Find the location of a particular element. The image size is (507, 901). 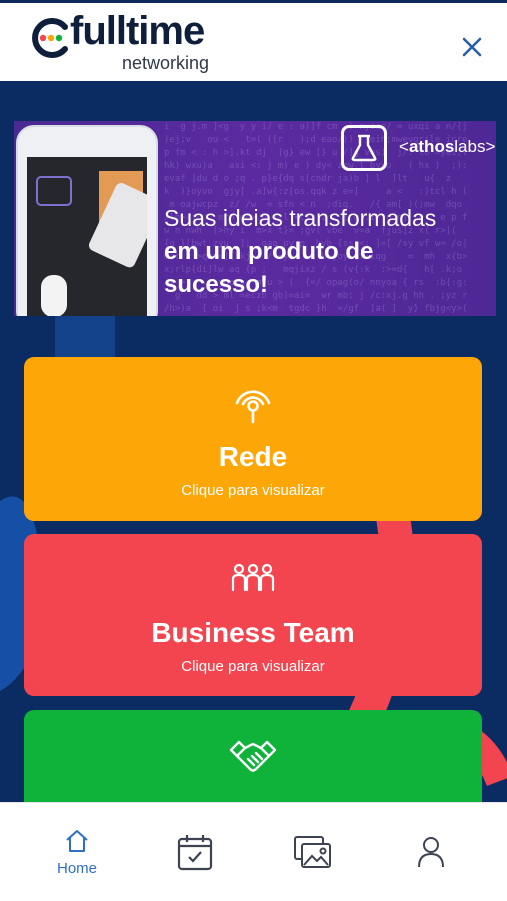

calendar-check-icon is located at coordinates (195, 853).